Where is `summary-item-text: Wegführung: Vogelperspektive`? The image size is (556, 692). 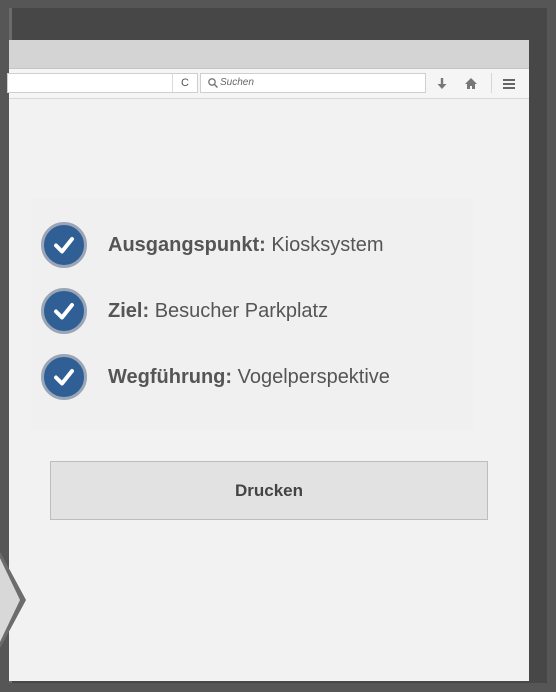 summary-item-text: Wegführung: Vogelperspektive is located at coordinates (249, 377).